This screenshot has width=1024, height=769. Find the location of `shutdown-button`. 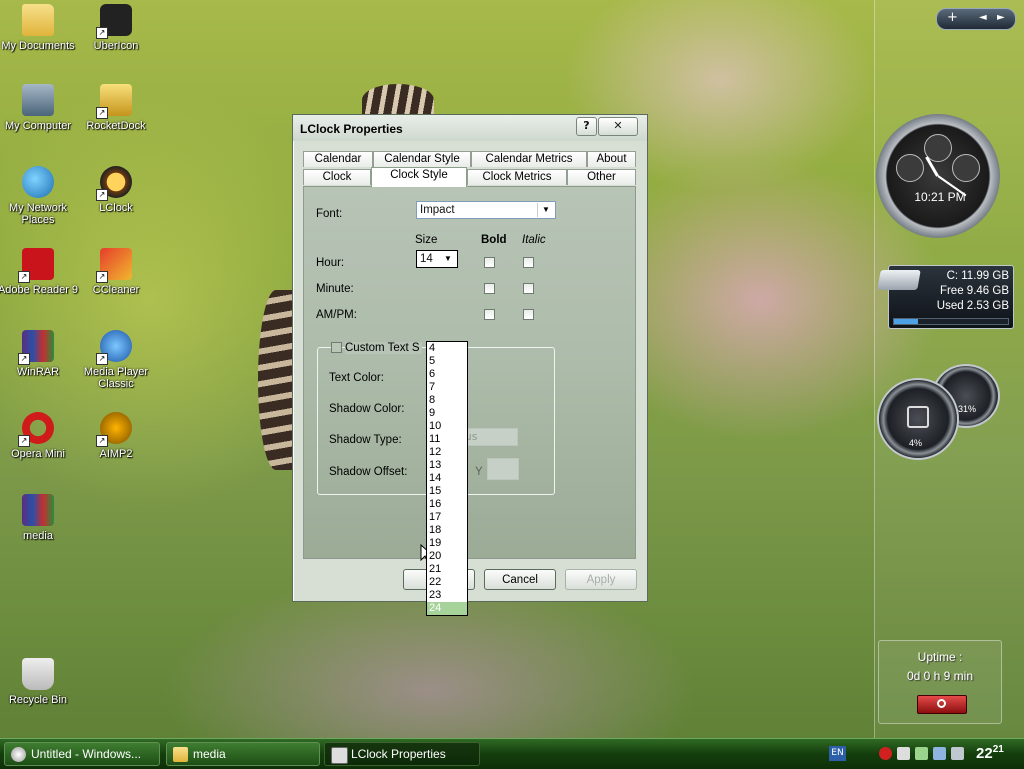

shutdown-button is located at coordinates (942, 704).